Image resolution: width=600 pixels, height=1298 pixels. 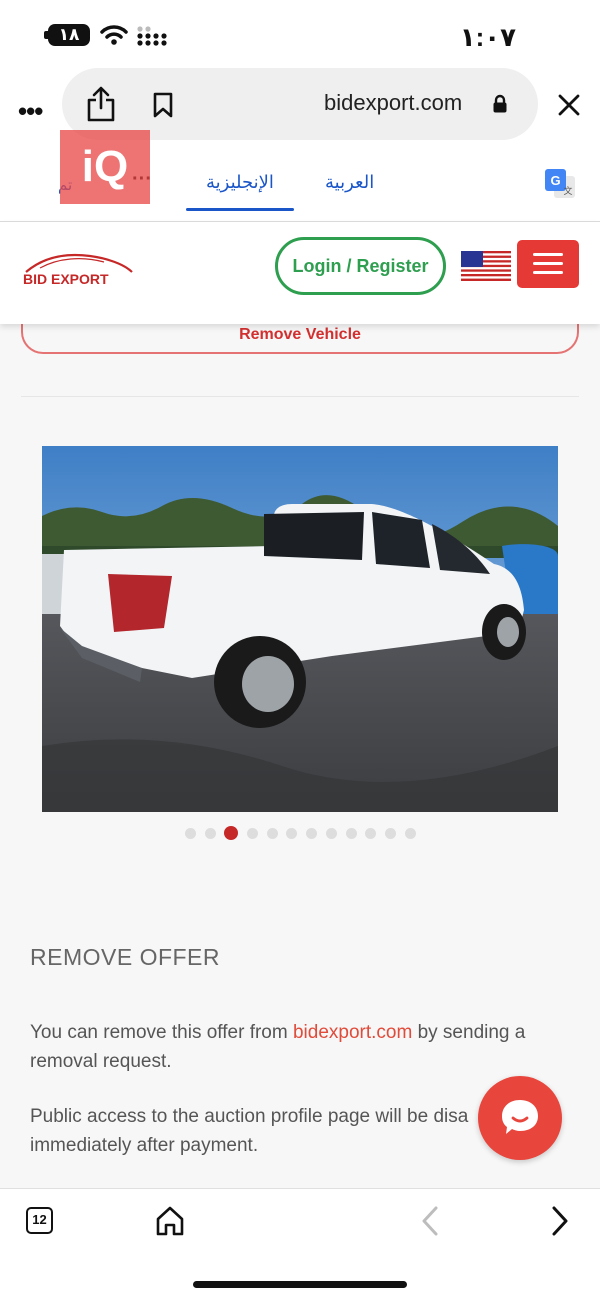 I want to click on more-options-icon: •••, so click(x=30, y=111).